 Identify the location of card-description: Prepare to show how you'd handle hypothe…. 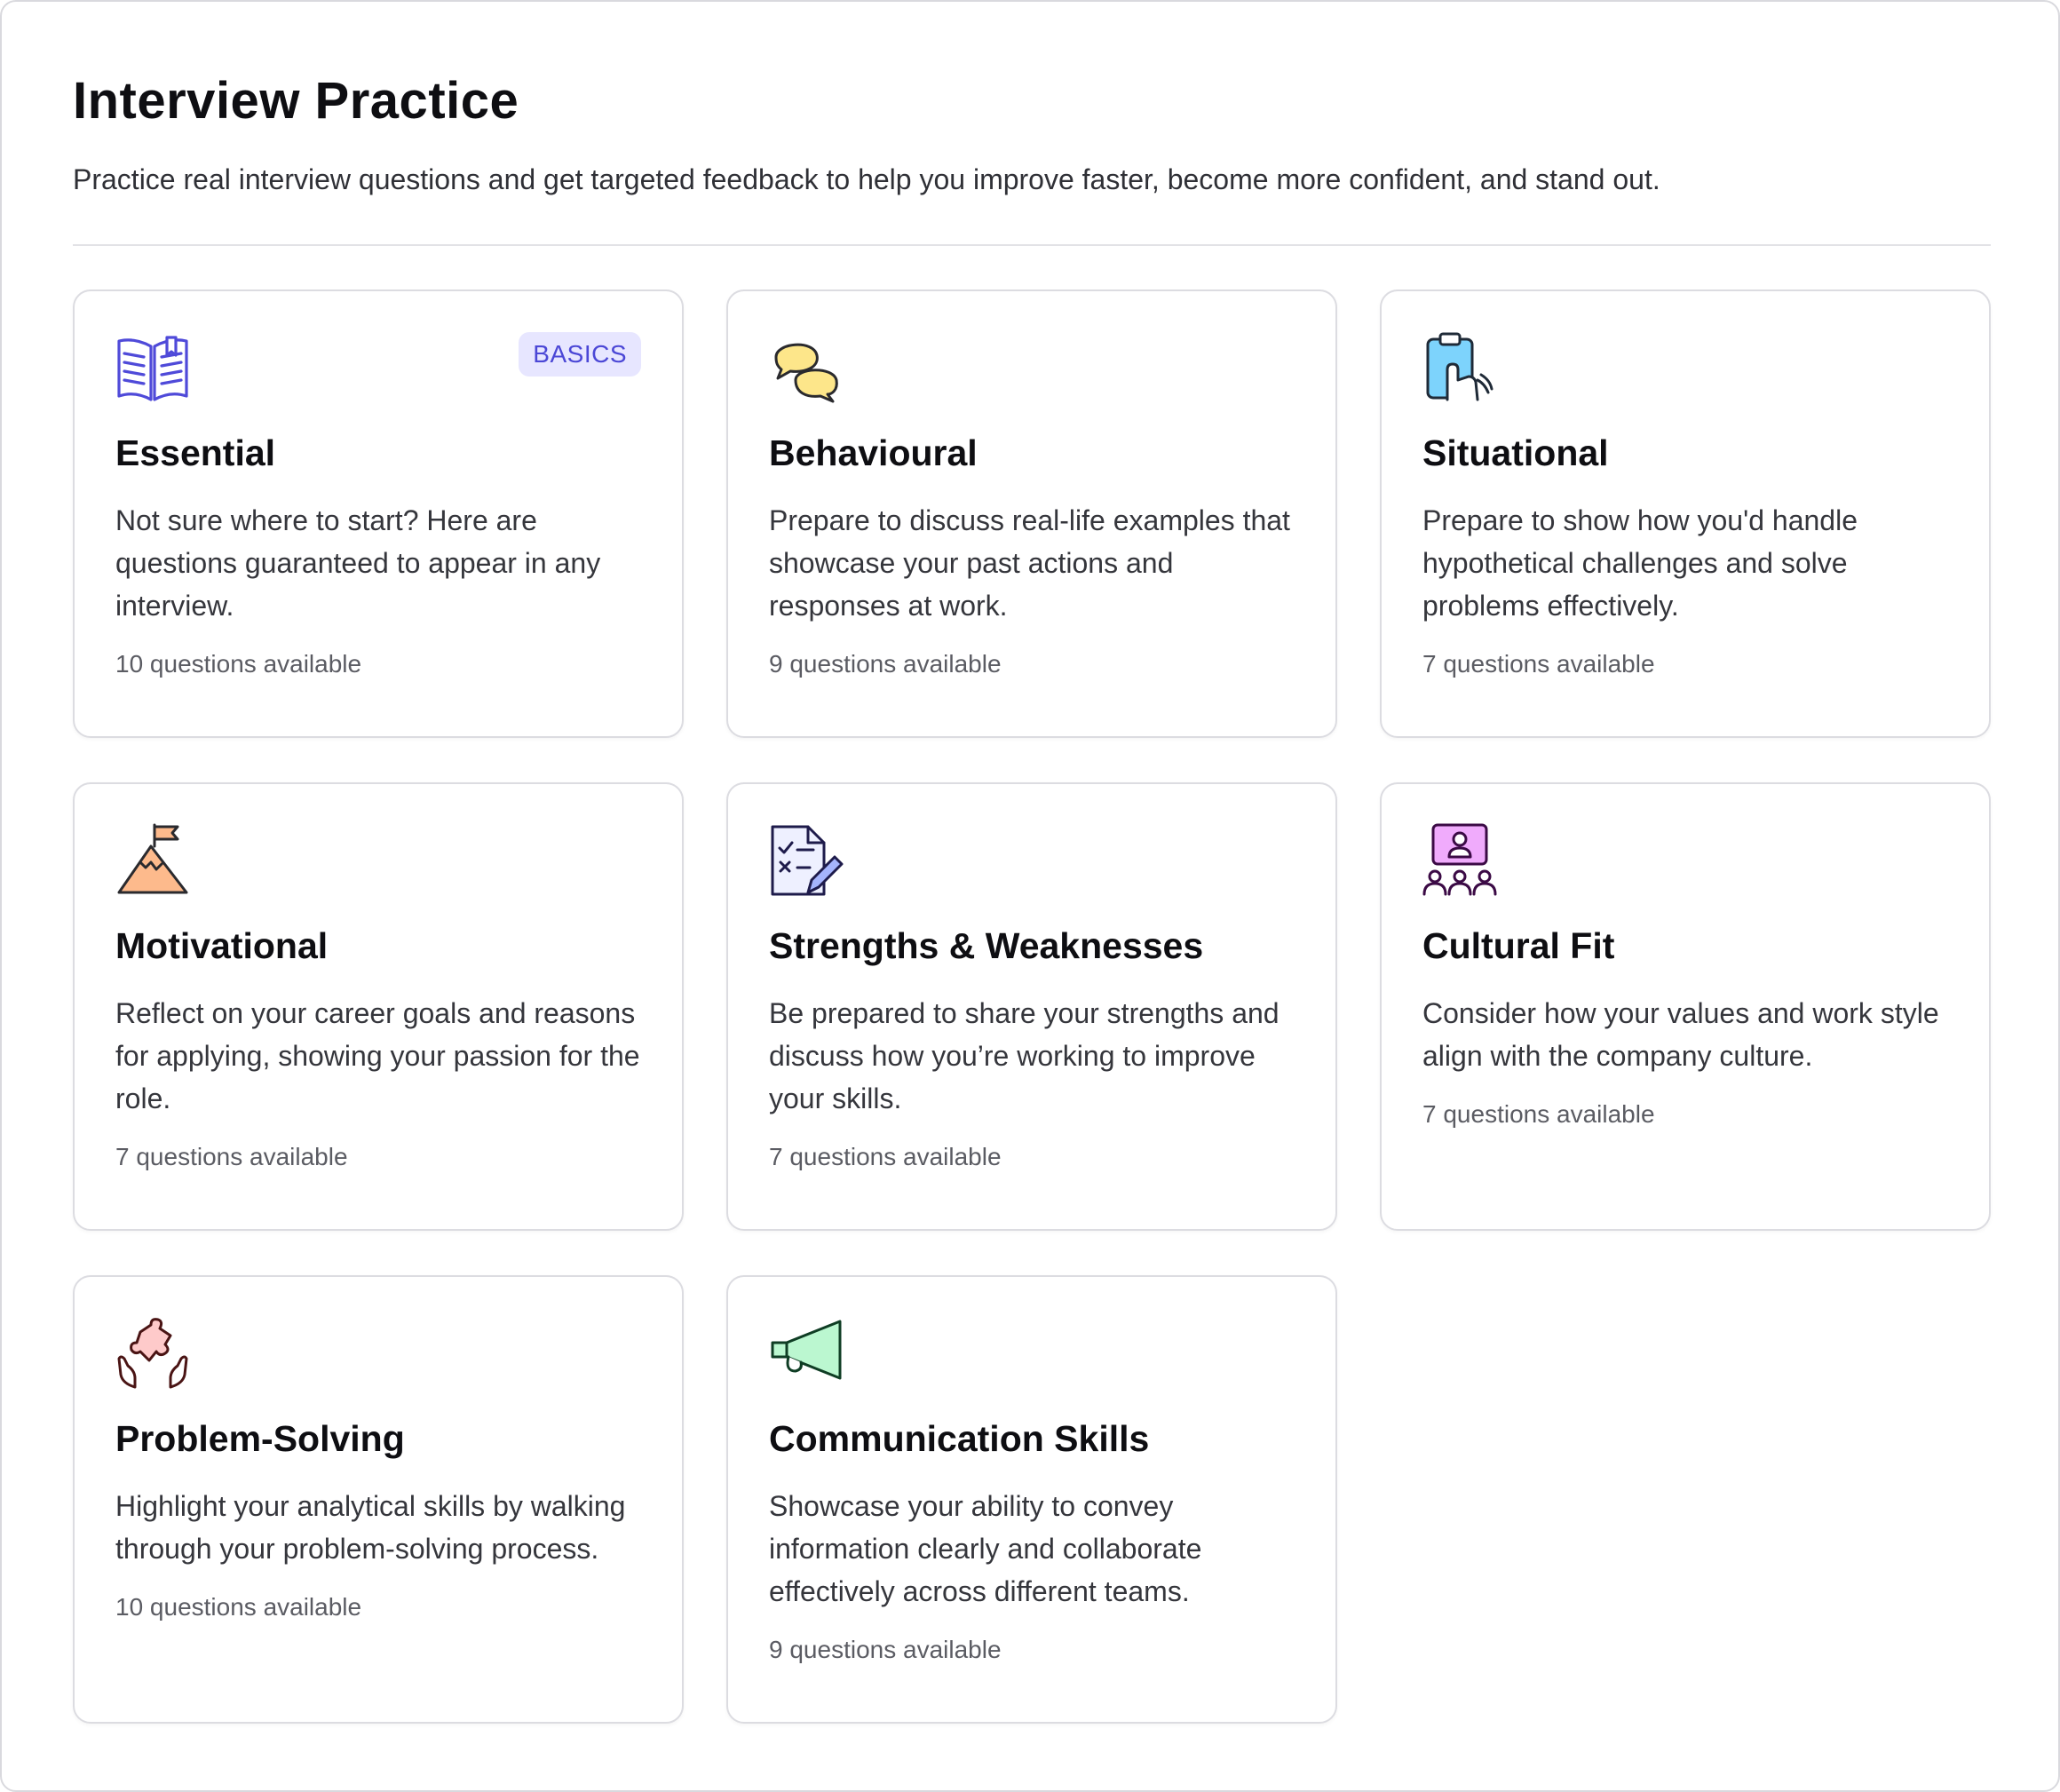
(1640, 563).